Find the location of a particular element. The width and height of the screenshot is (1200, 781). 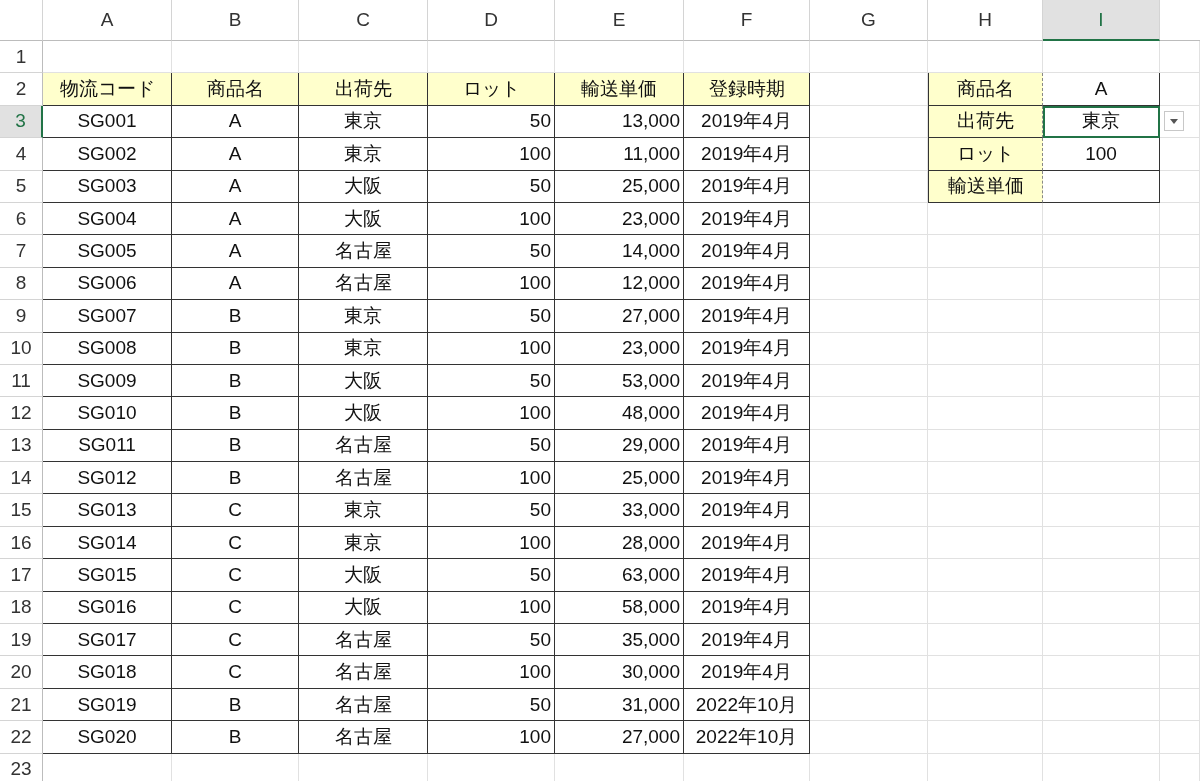

row-header: 6 is located at coordinates (21, 219).